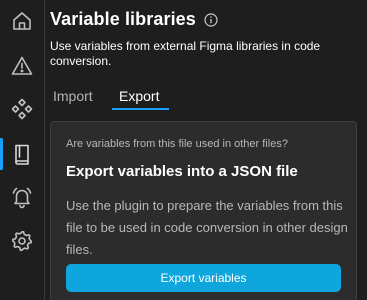 This screenshot has height=300, width=367. Describe the element at coordinates (211, 19) in the screenshot. I see `info-icon` at that location.